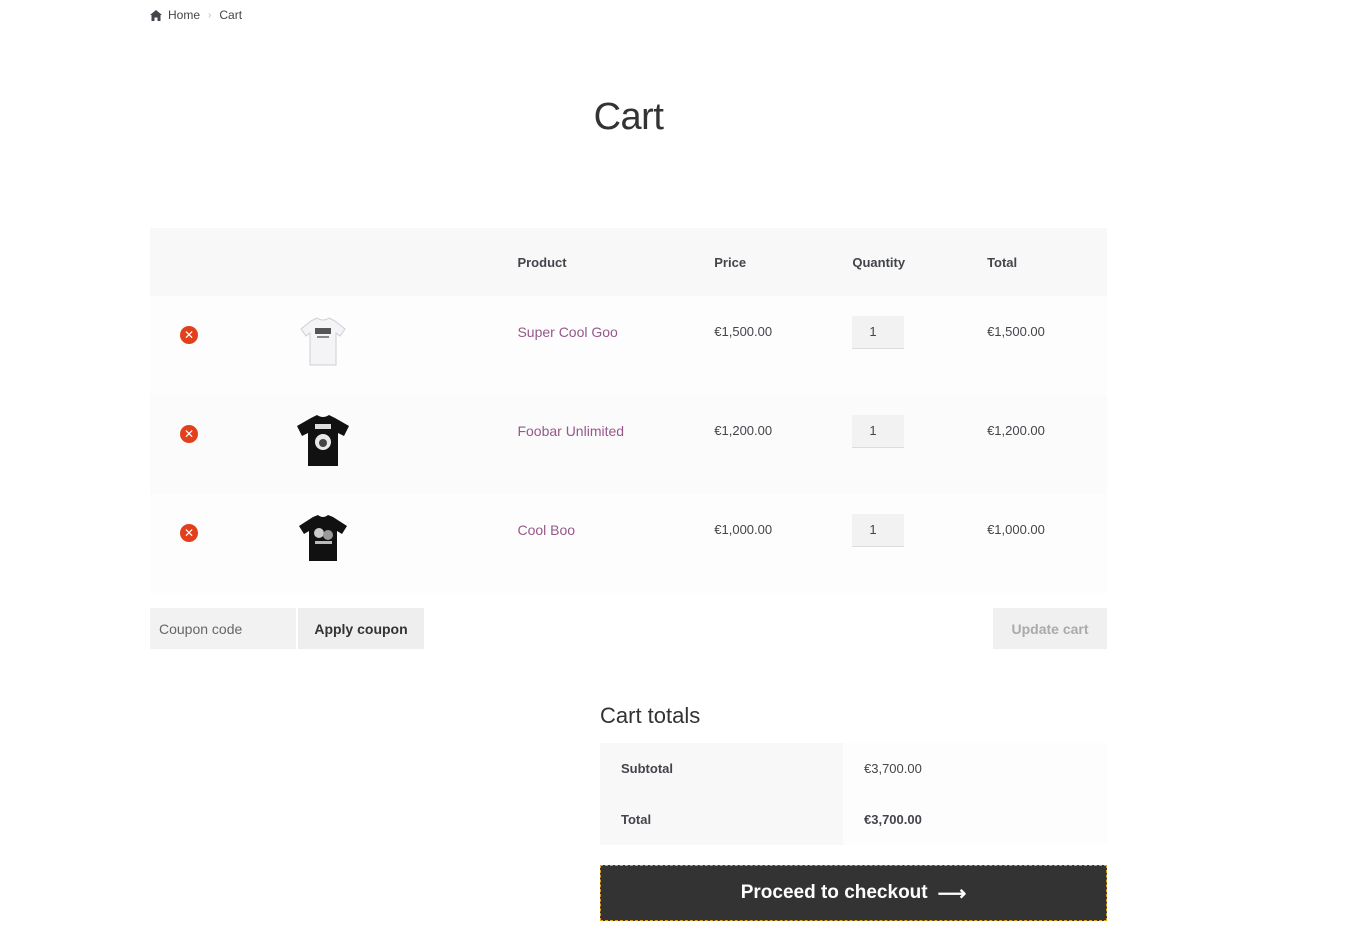  Describe the element at coordinates (406, 262) in the screenshot. I see `header-thumbnail` at that location.